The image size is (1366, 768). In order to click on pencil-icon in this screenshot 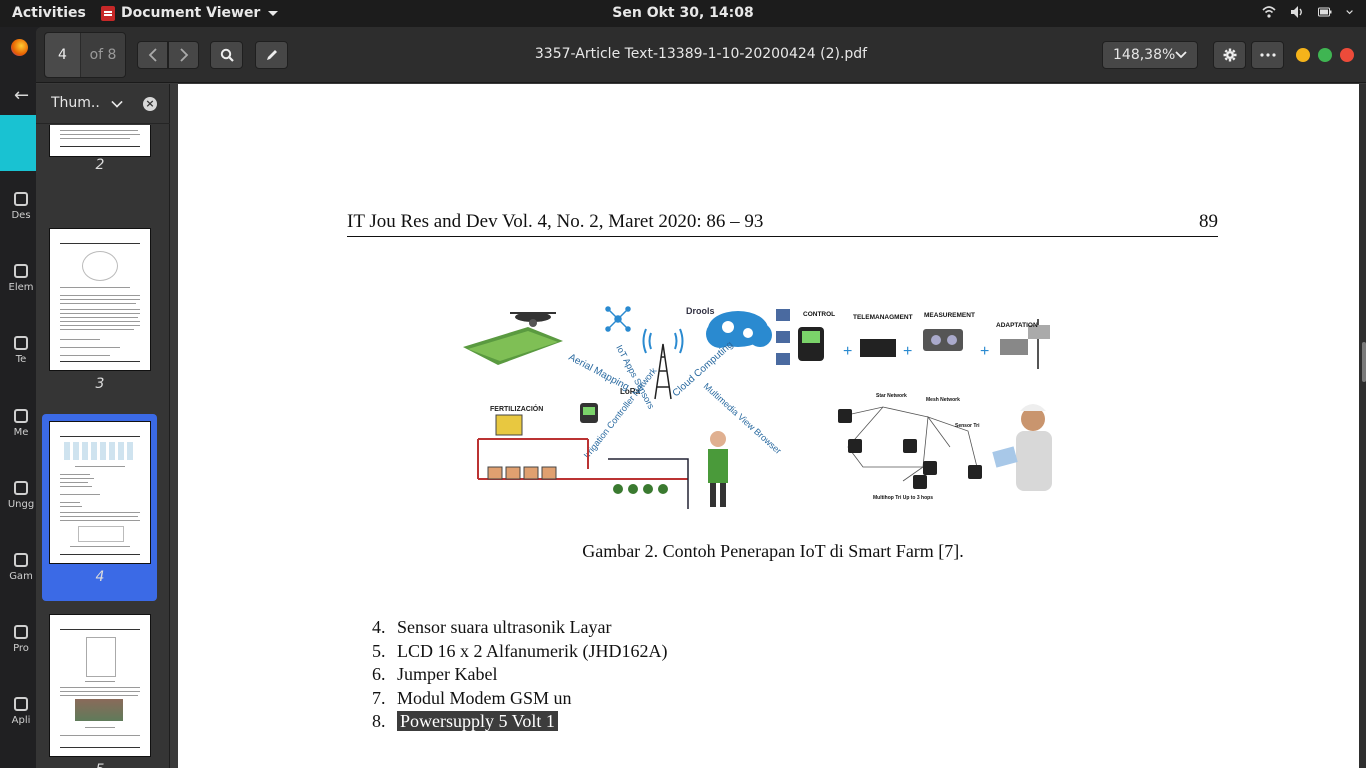, I will do `click(271, 55)`.